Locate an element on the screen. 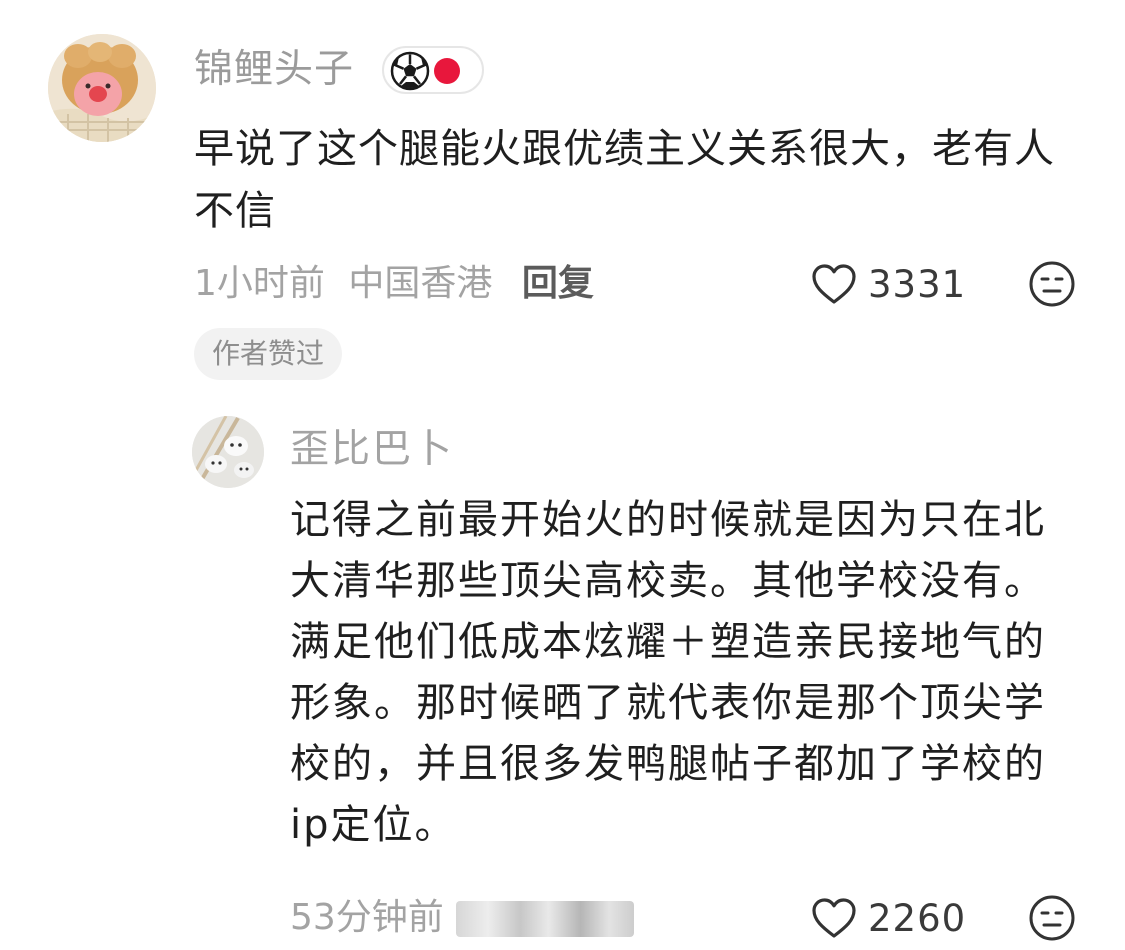 Image resolution: width=1125 pixels, height=950 pixels. username: 锦鲤头子 is located at coordinates (274, 70).